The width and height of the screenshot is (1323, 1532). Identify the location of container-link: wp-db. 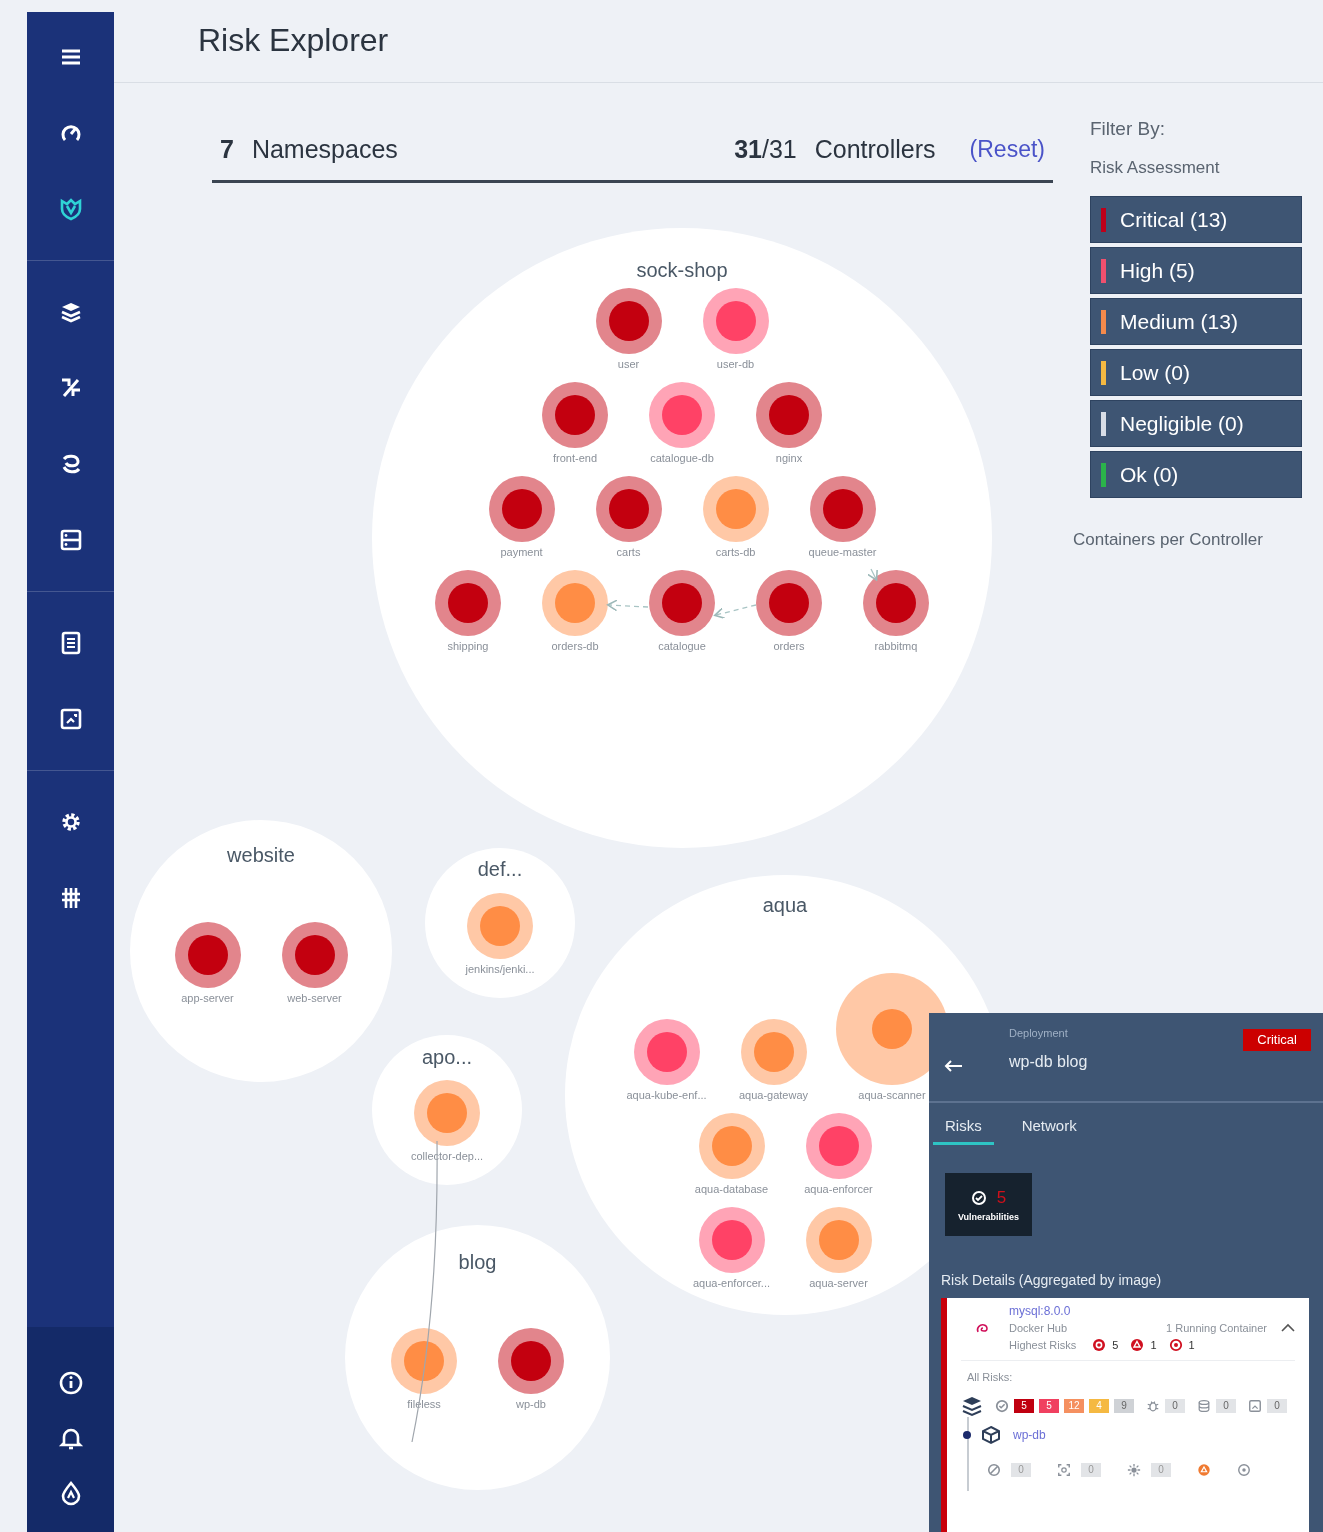
(1029, 1435).